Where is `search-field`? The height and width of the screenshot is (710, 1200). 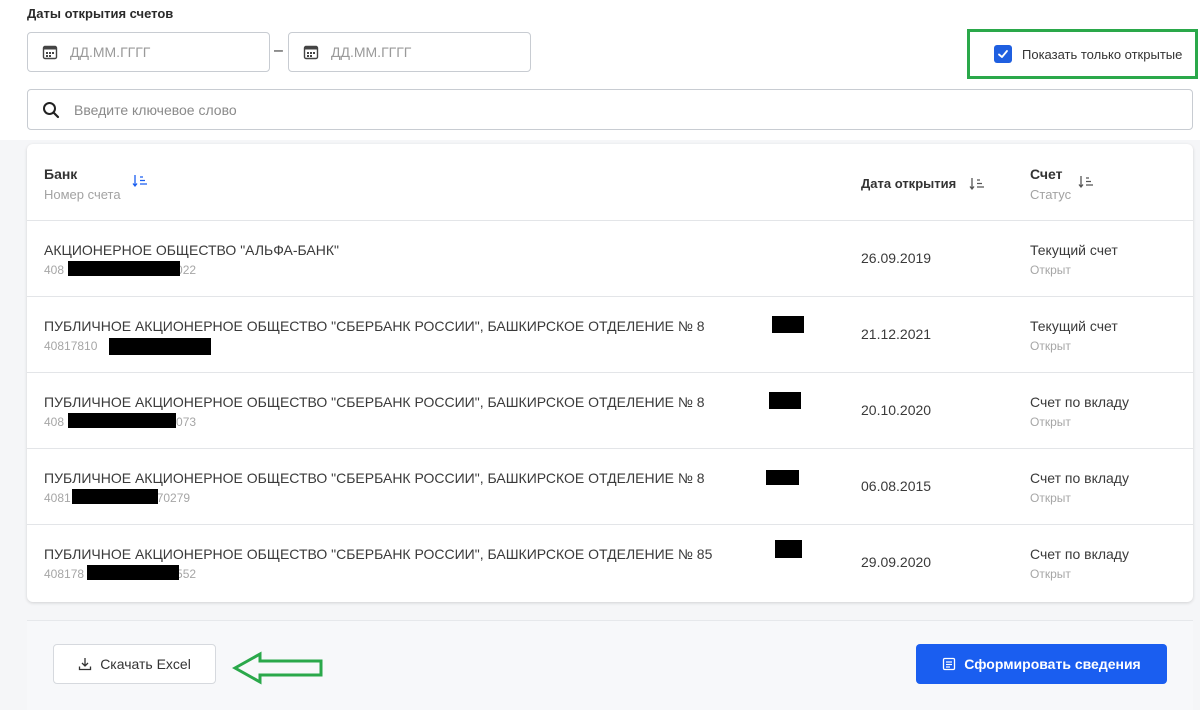
search-field is located at coordinates (610, 109).